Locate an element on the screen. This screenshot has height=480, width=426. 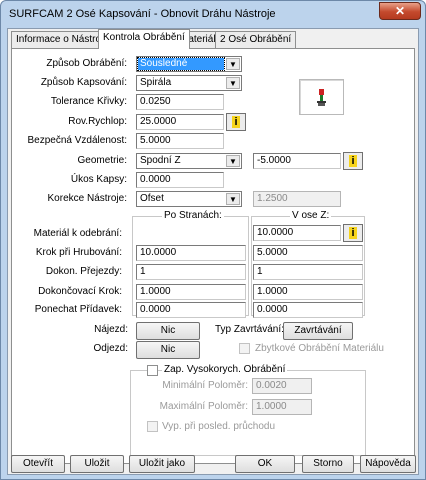
tolerance-krivky-input: 0.0250 is located at coordinates (180, 102).